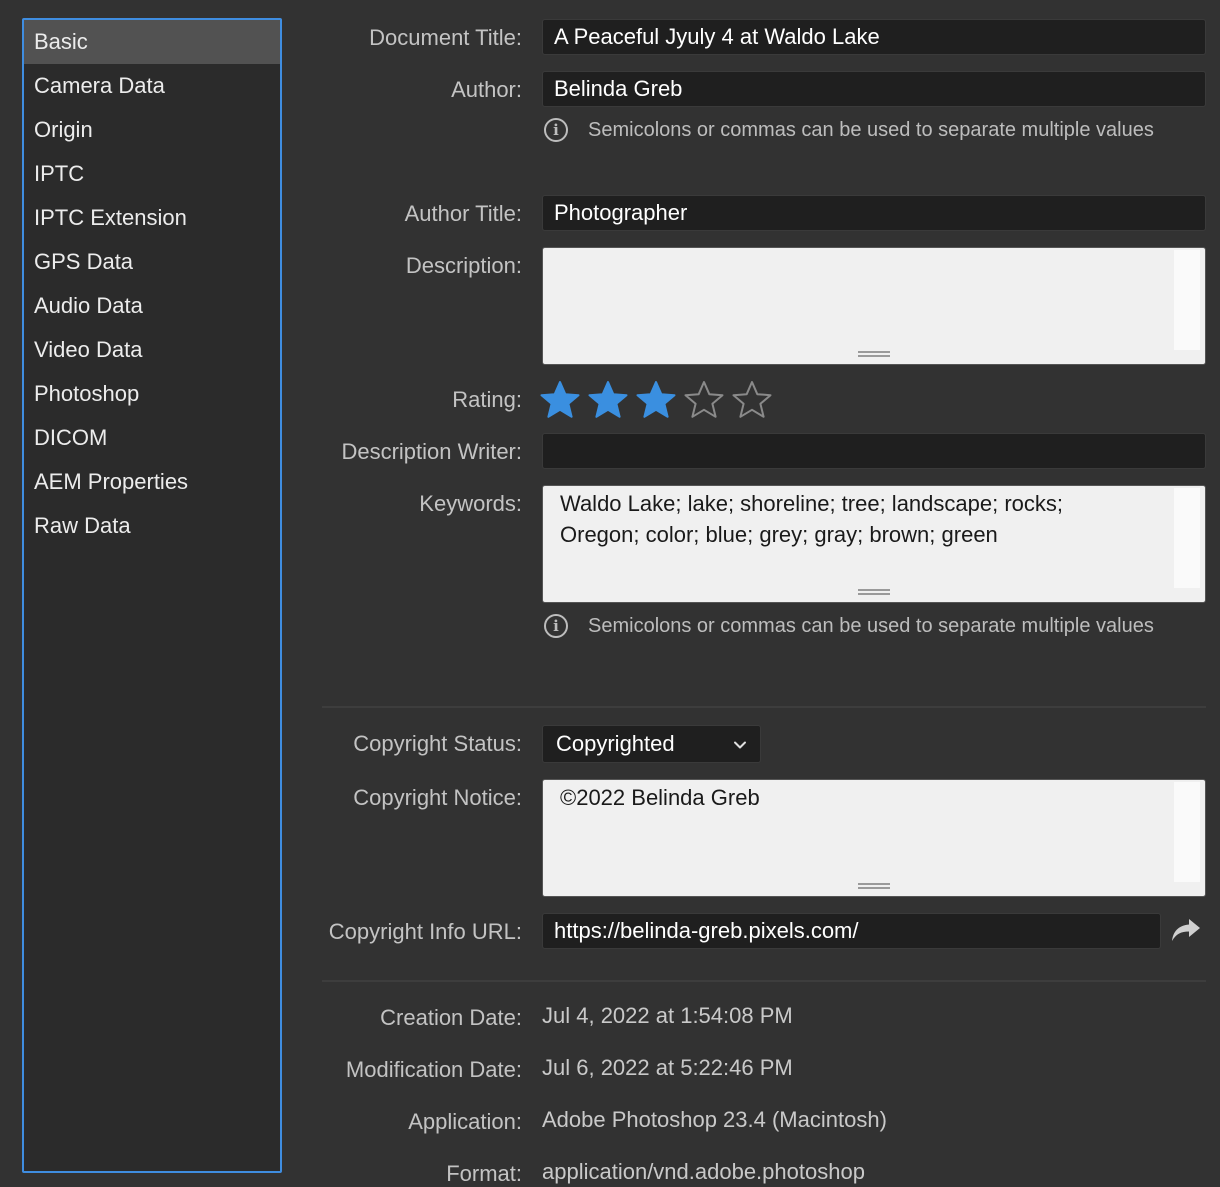 This screenshot has height=1187, width=1220. What do you see at coordinates (740, 745) in the screenshot?
I see `chevron-down-icon` at bounding box center [740, 745].